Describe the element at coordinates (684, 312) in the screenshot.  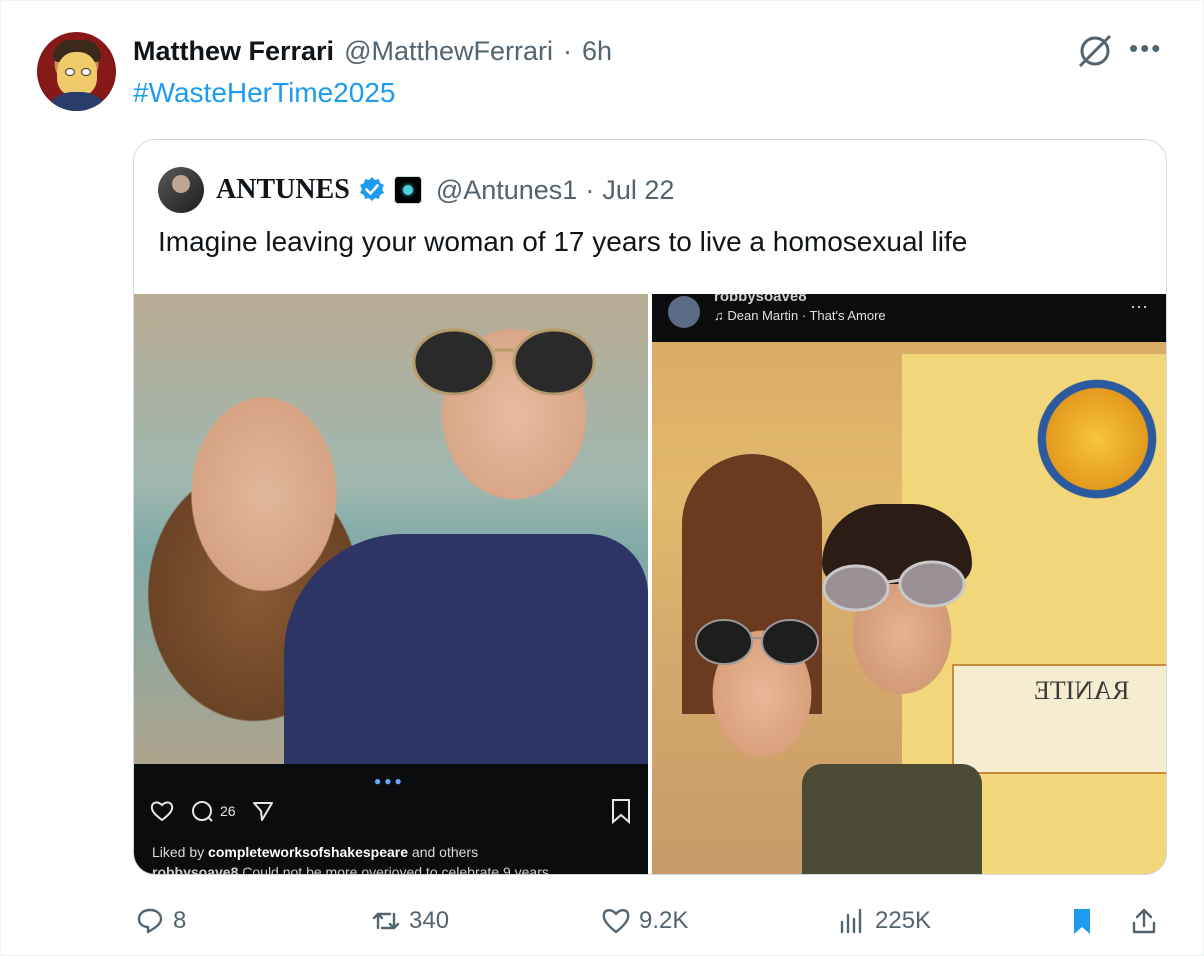
I see `instagram-user-avatar` at that location.